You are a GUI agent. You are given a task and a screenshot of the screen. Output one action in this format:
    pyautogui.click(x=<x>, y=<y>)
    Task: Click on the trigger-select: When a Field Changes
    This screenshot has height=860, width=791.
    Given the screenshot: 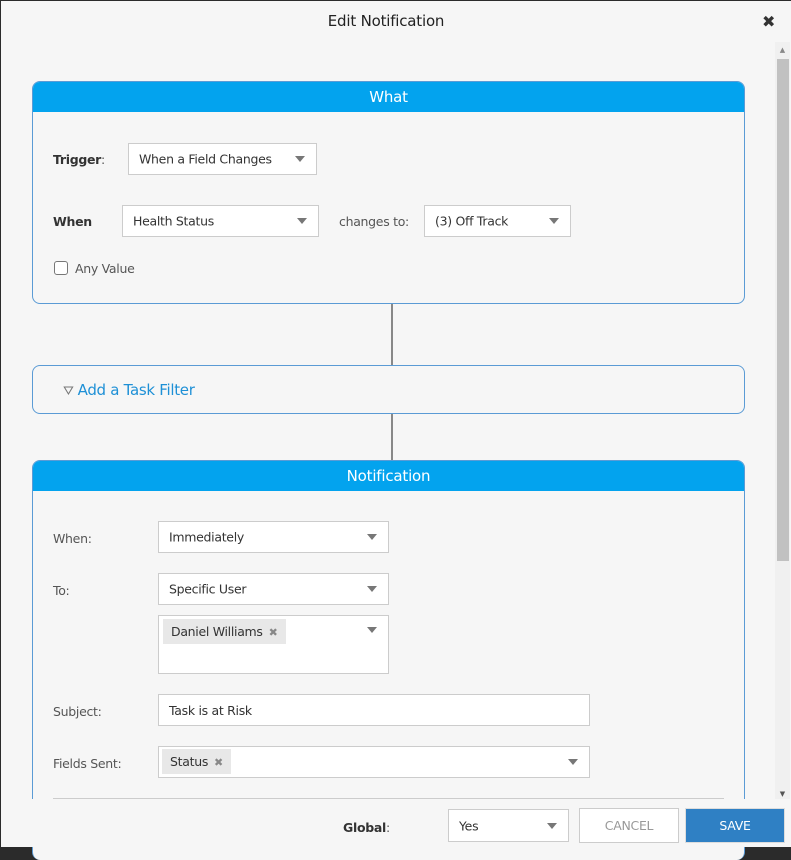 What is the action you would take?
    pyautogui.click(x=222, y=159)
    